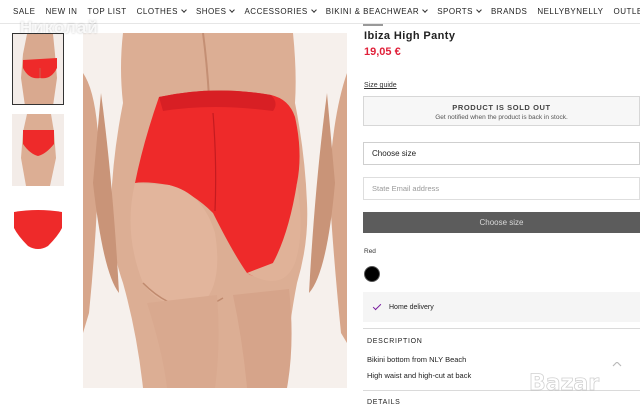 This screenshot has width=640, height=413. I want to click on watermark-bottom: Bazar, so click(581, 379).